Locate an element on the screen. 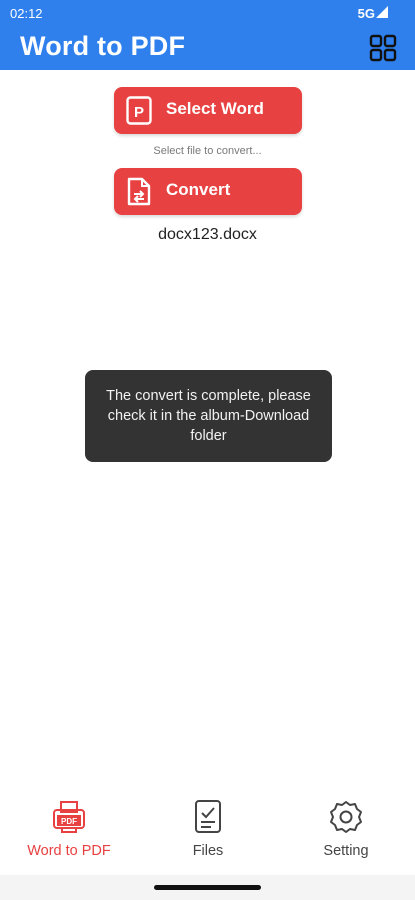 This screenshot has width=415, height=900. convert-label: Convert is located at coordinates (198, 189).